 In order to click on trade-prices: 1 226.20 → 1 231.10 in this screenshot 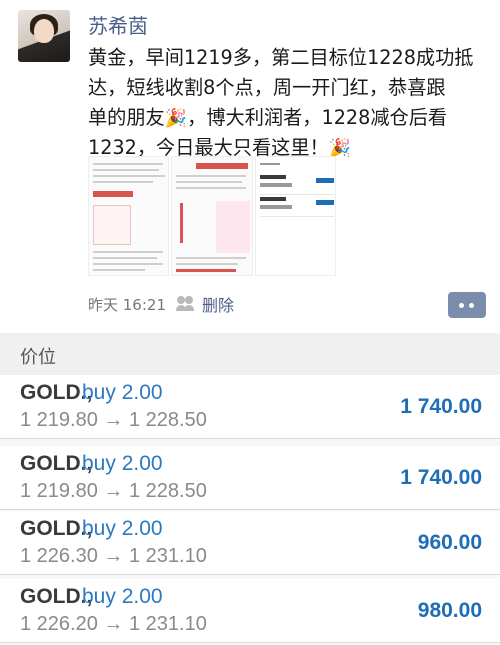, I will do `click(113, 624)`.